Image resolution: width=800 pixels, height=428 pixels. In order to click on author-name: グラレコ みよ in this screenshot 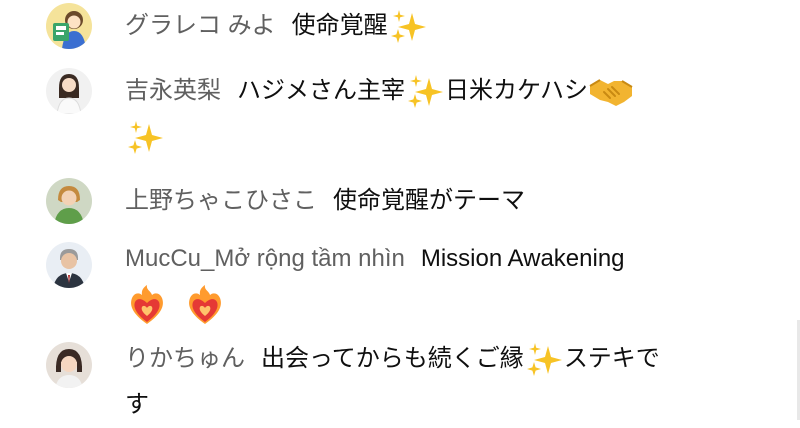, I will do `click(200, 25)`.